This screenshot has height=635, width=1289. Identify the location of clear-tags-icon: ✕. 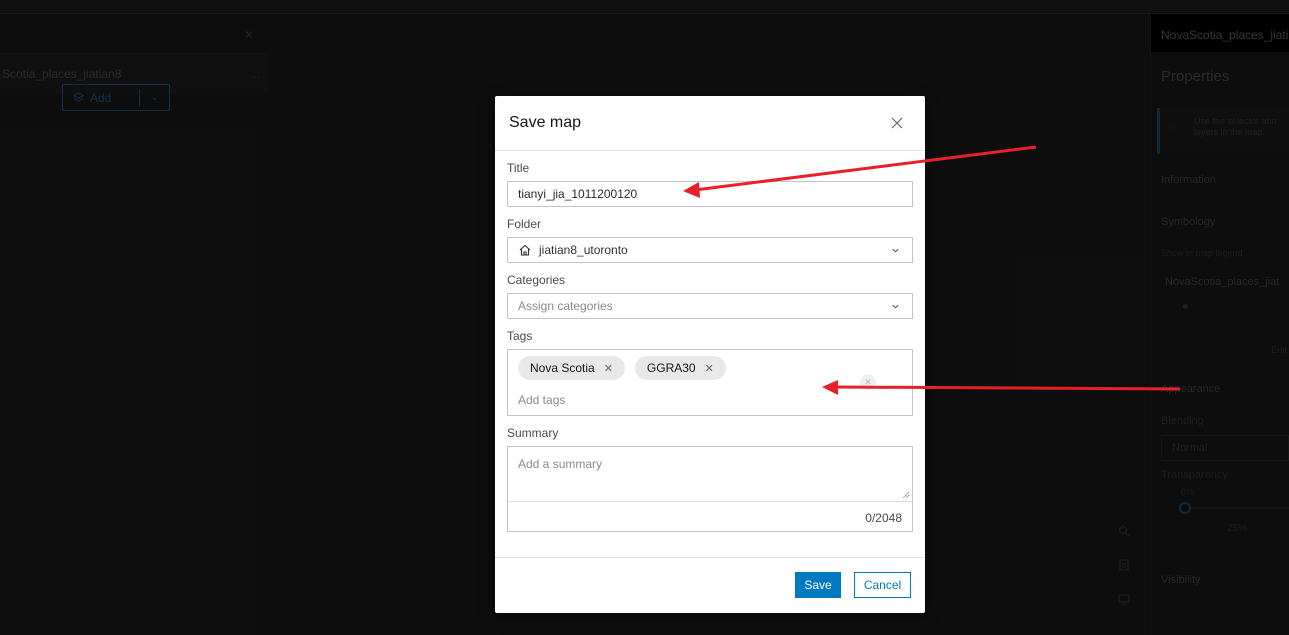
(868, 382).